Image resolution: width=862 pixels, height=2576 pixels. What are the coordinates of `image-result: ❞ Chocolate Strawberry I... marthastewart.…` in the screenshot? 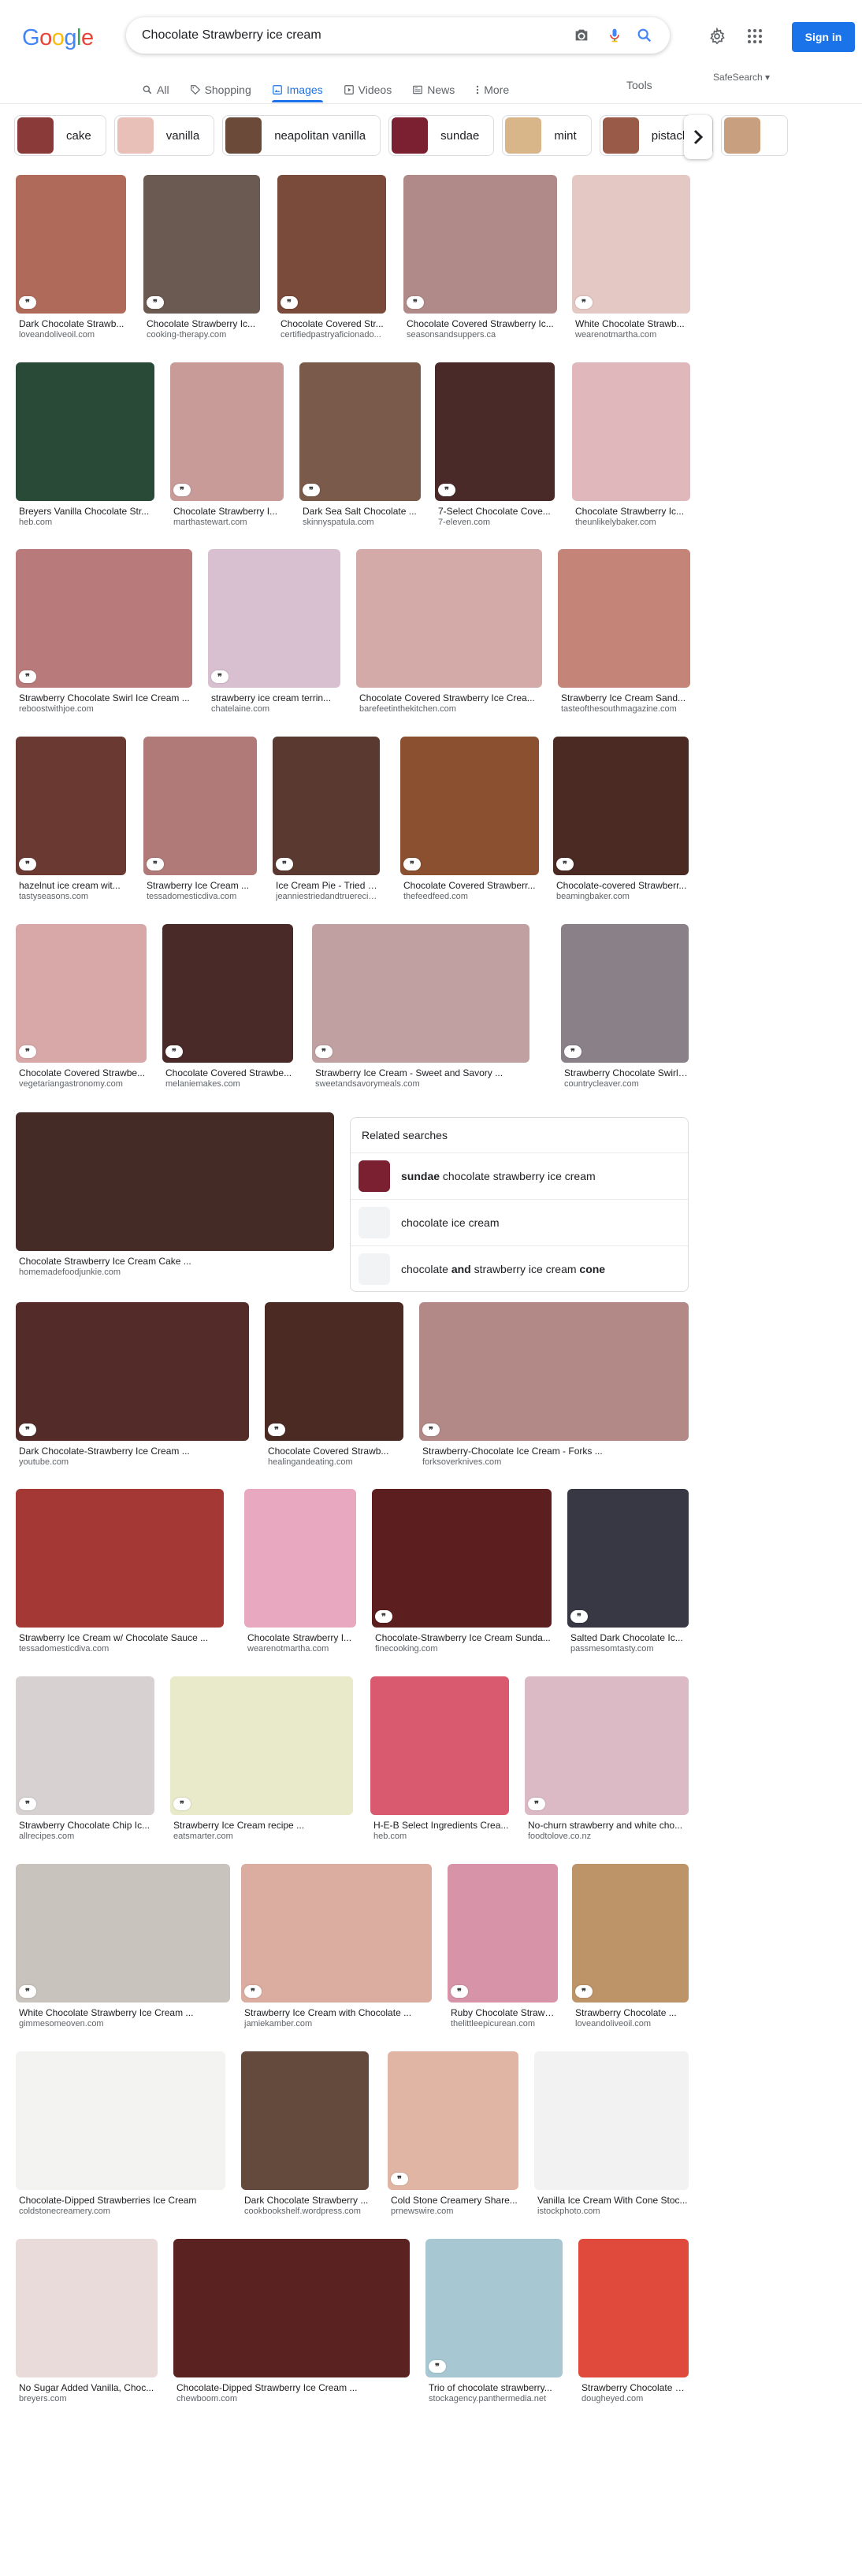 It's located at (227, 445).